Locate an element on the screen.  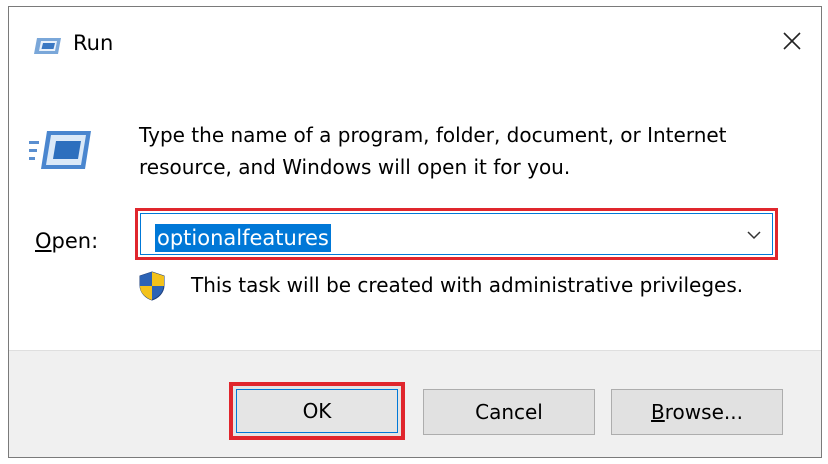
uac-shield-icon is located at coordinates (152, 286).